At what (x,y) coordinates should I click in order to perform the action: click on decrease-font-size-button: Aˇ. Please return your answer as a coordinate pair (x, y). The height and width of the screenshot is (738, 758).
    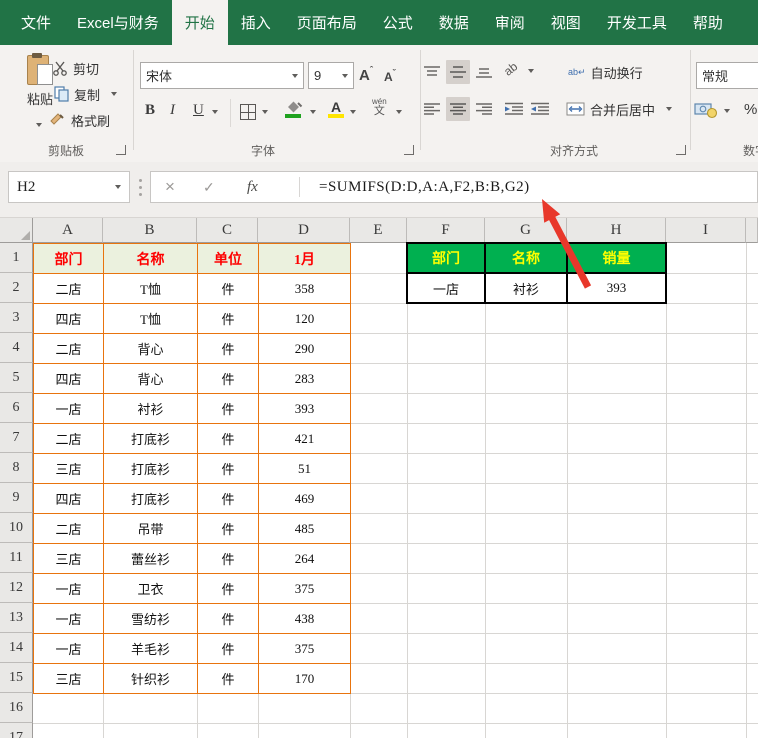
    Looking at the image, I should click on (390, 76).